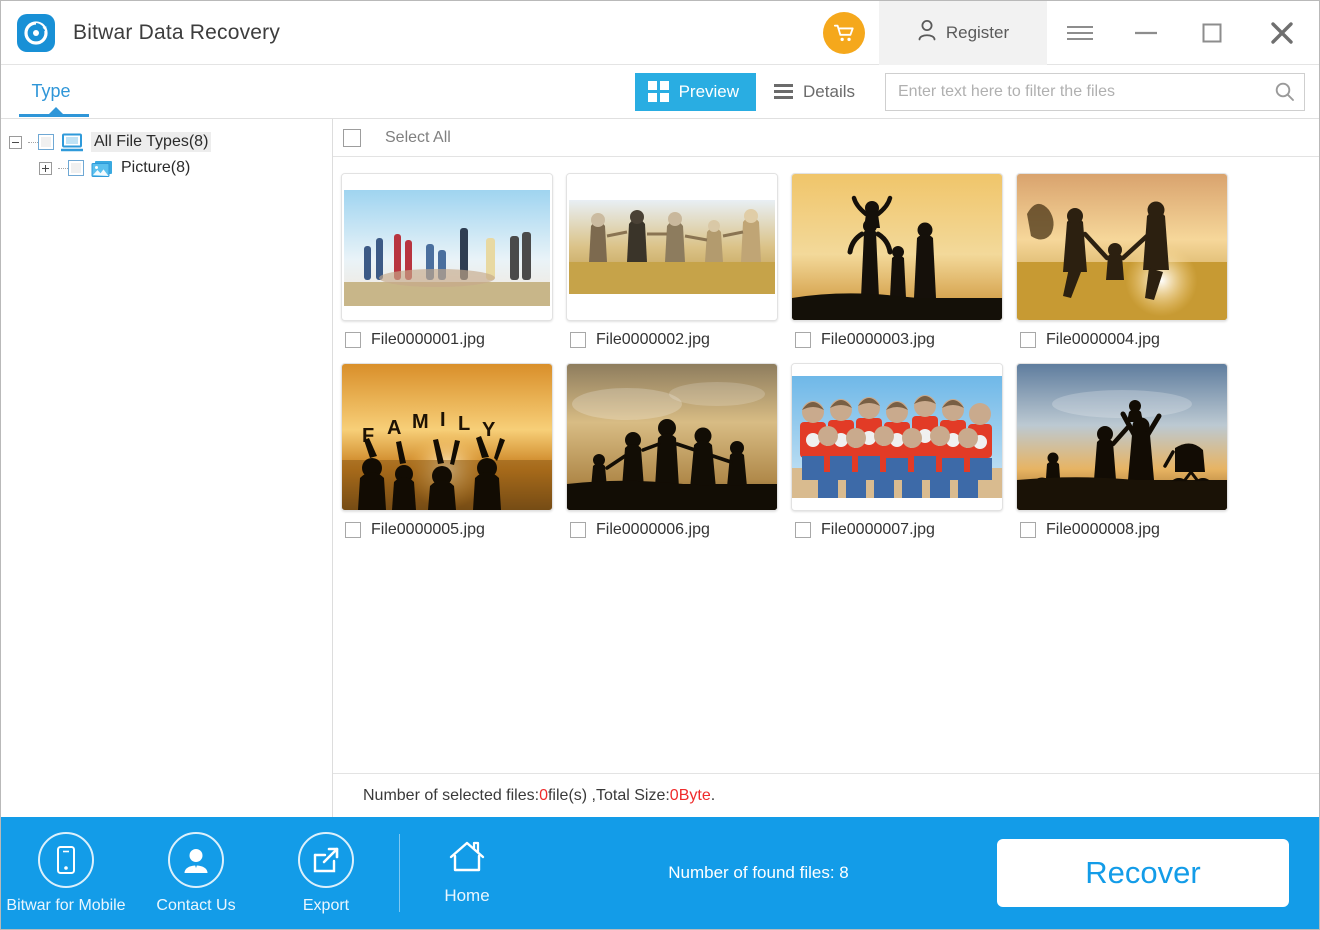 The image size is (1320, 930). I want to click on status-selected-count: 0, so click(543, 795).